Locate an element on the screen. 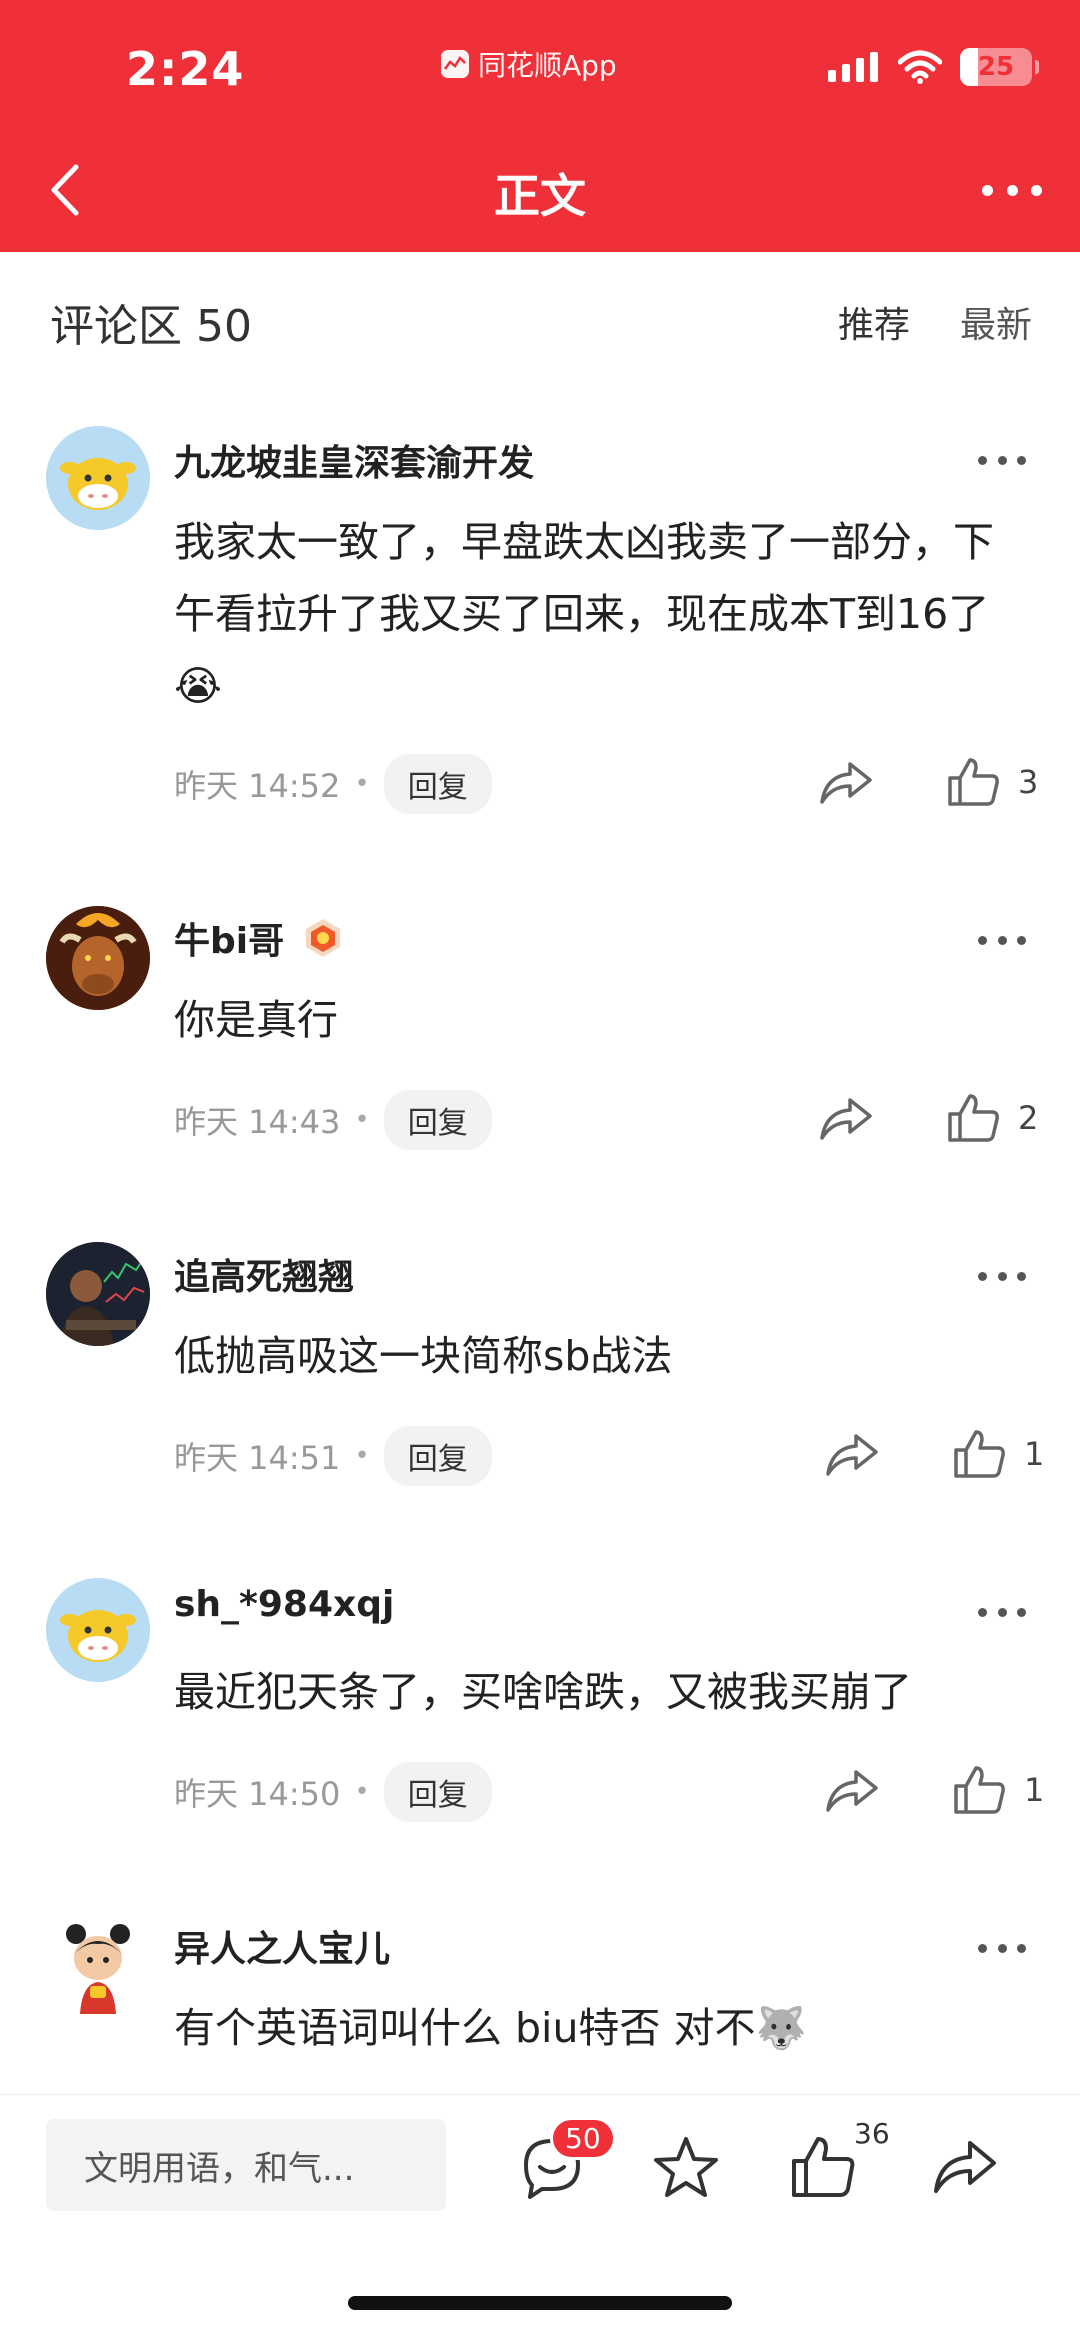 The height and width of the screenshot is (2337, 1080). app-label-text: 同花顺App is located at coordinates (547, 65).